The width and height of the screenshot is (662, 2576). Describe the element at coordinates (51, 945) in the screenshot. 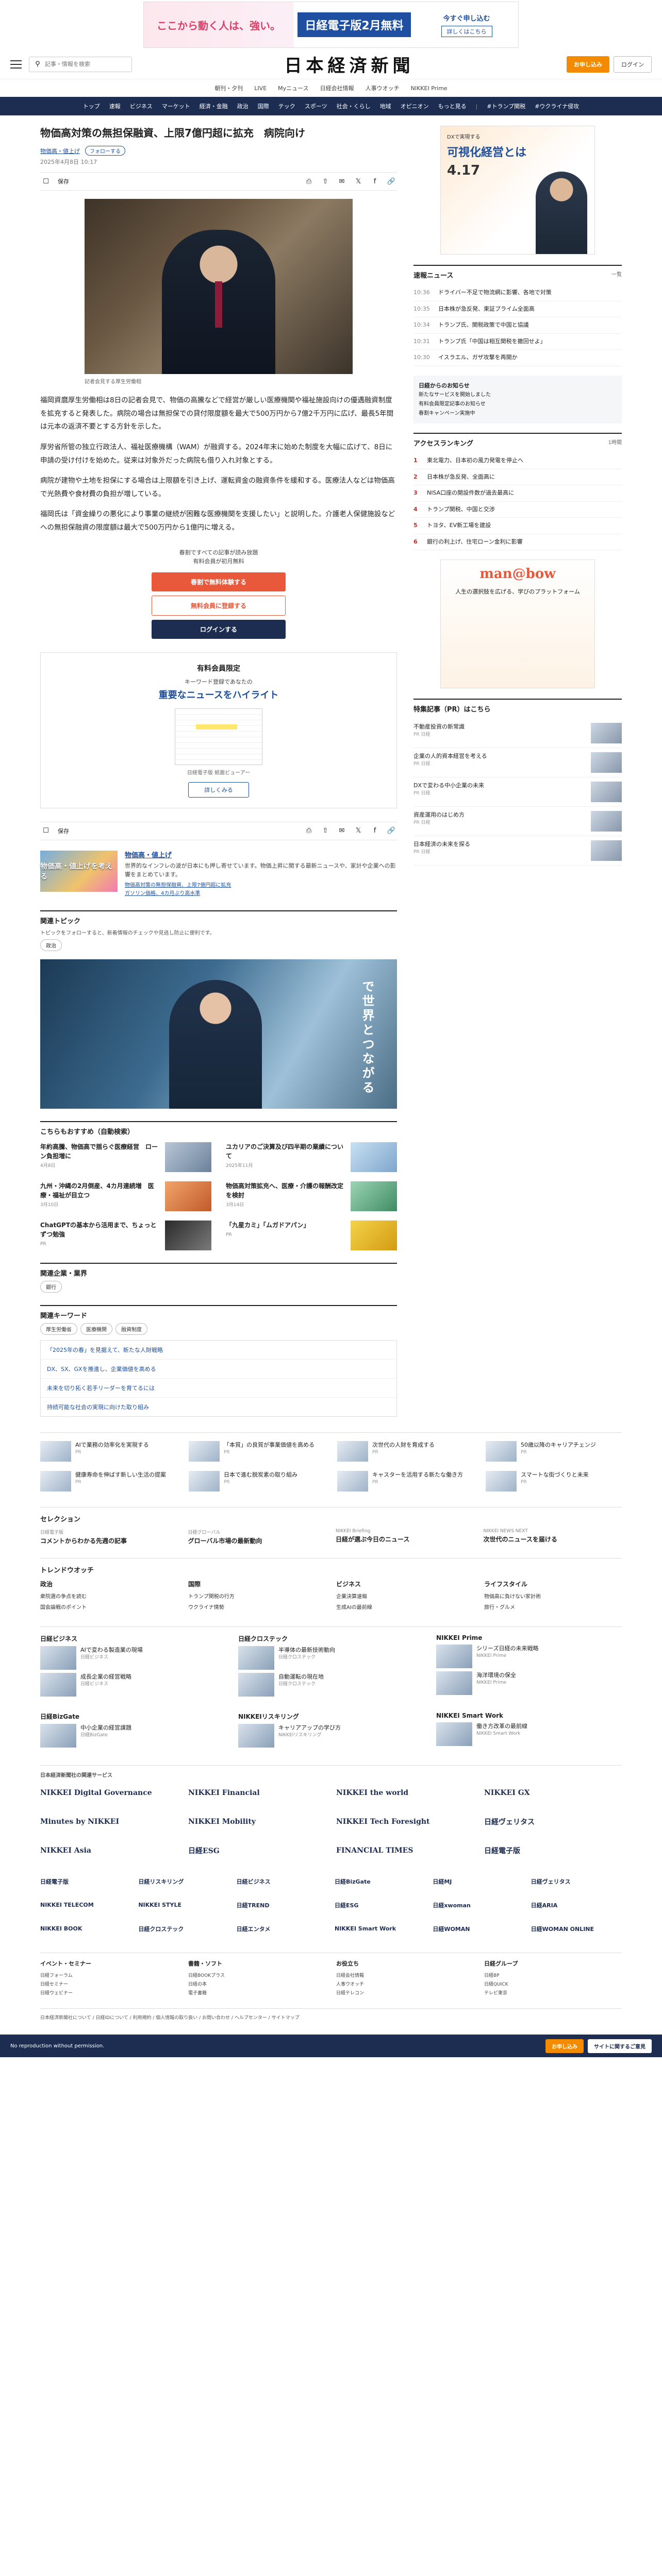

I see `topic-chip: 政治` at that location.